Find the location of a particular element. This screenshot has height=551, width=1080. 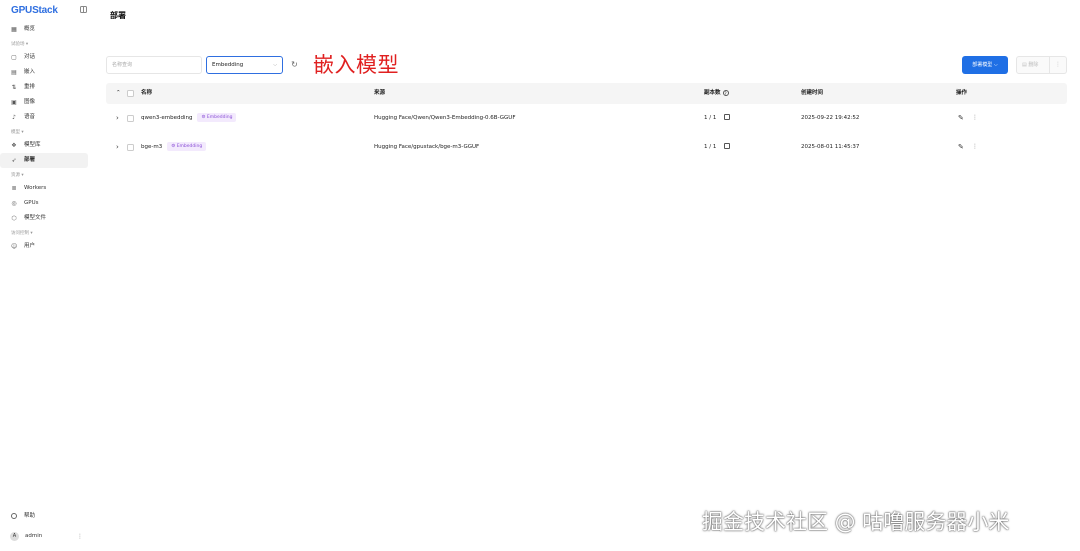

sidebar-item-workers: ≣ Workers is located at coordinates (44, 188).